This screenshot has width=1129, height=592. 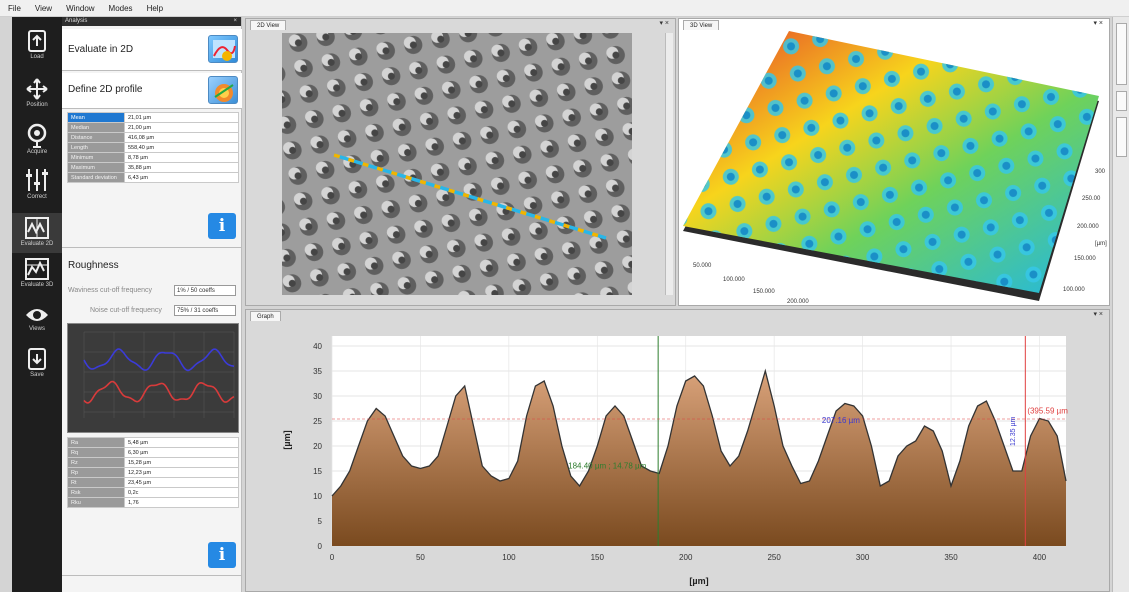 I want to click on table-row: Maximum 35,88 µm, so click(x=153, y=167).